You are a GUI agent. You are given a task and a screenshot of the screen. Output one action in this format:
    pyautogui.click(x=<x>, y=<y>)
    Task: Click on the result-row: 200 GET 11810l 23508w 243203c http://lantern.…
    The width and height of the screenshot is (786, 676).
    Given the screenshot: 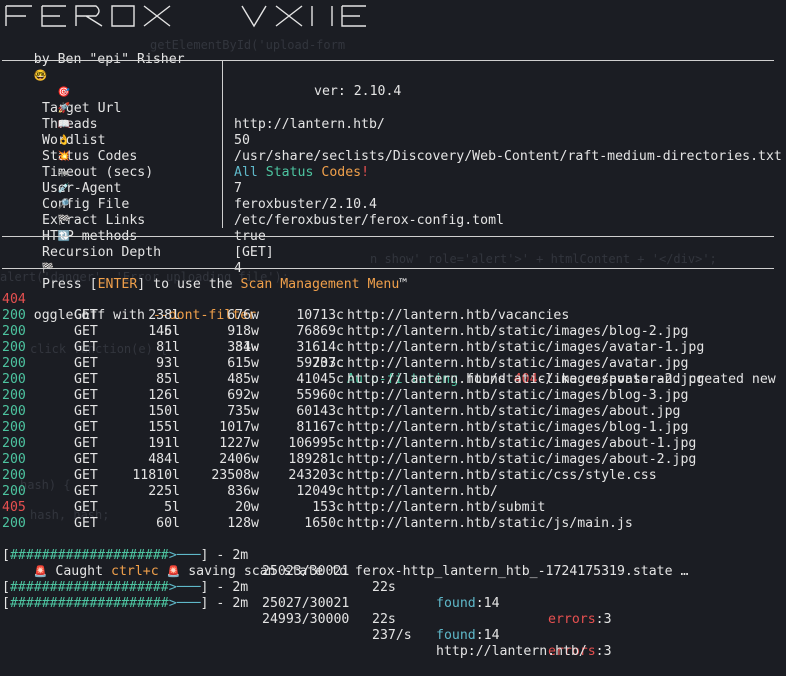 What is the action you would take?
    pyautogui.click(x=394, y=476)
    